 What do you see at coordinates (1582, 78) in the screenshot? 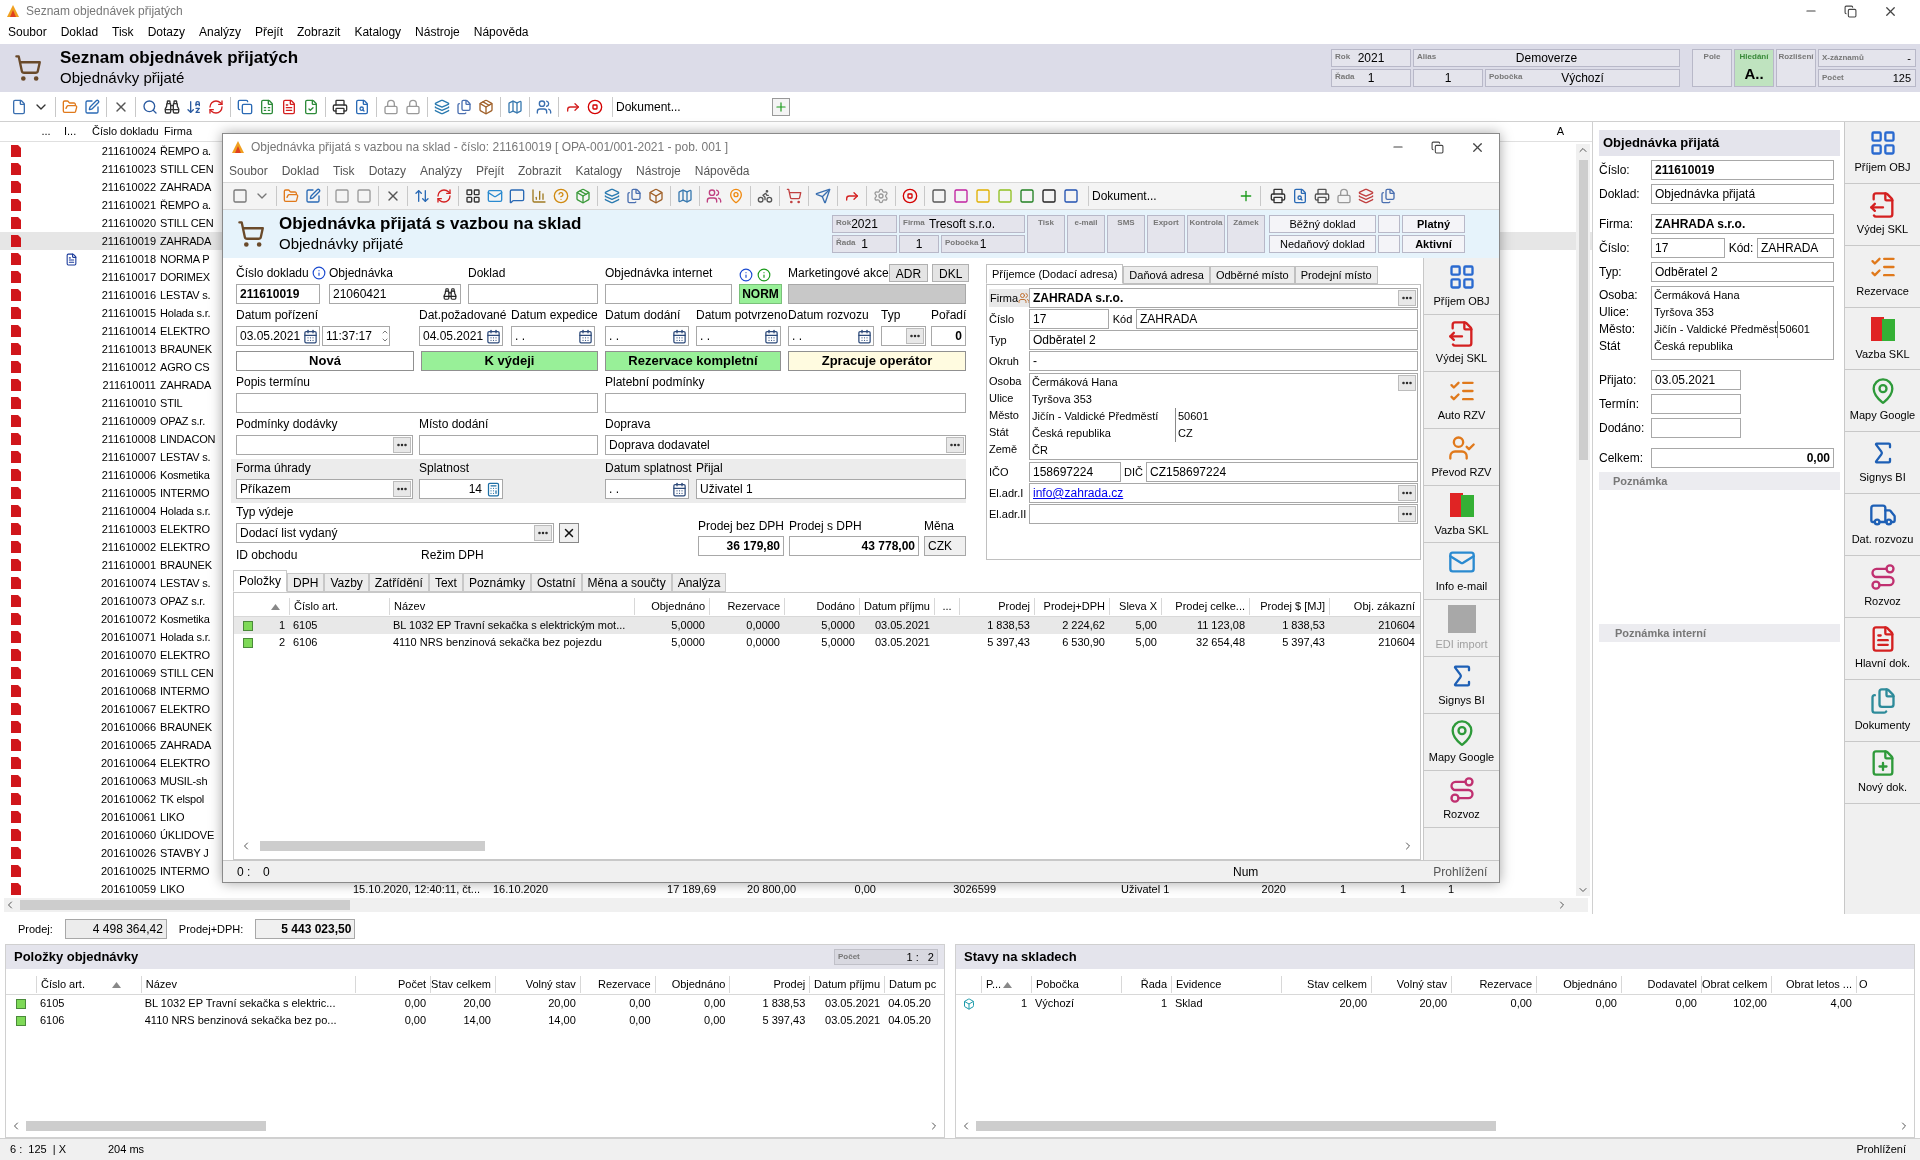
I see `info-value: Výchozí` at bounding box center [1582, 78].